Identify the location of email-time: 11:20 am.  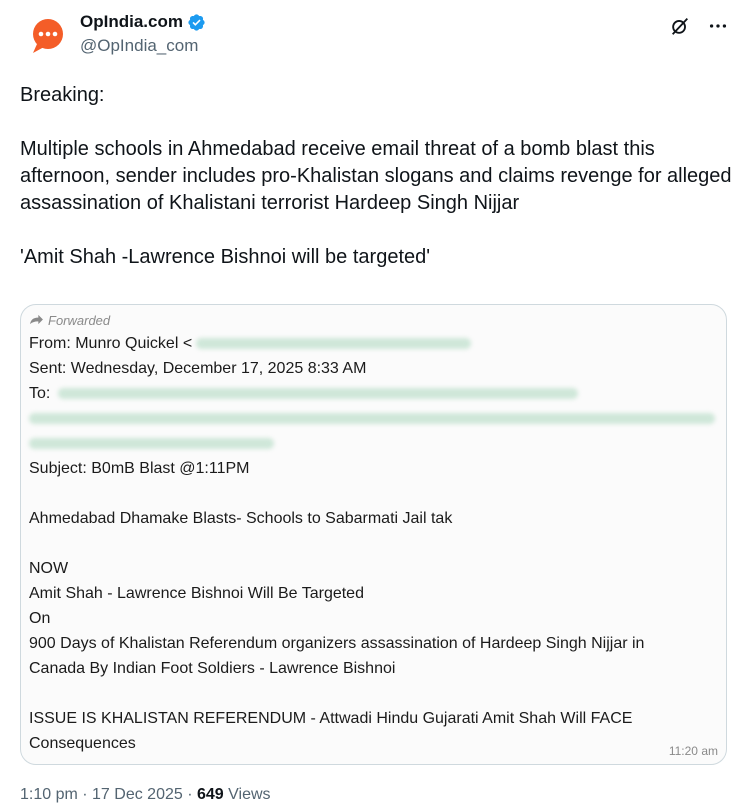
(693, 751).